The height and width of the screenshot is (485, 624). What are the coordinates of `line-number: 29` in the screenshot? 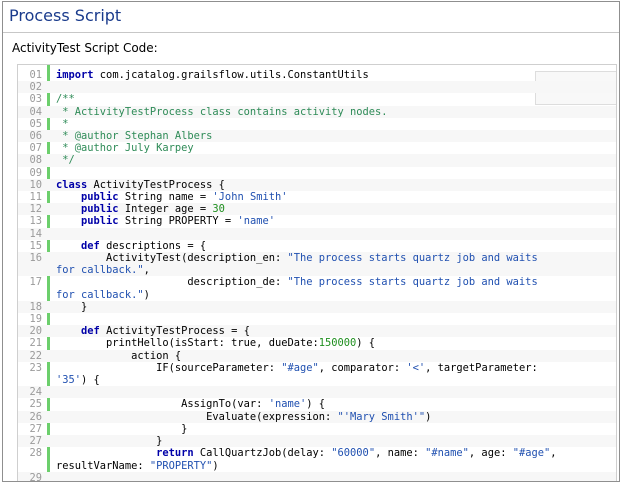 It's located at (35, 476).